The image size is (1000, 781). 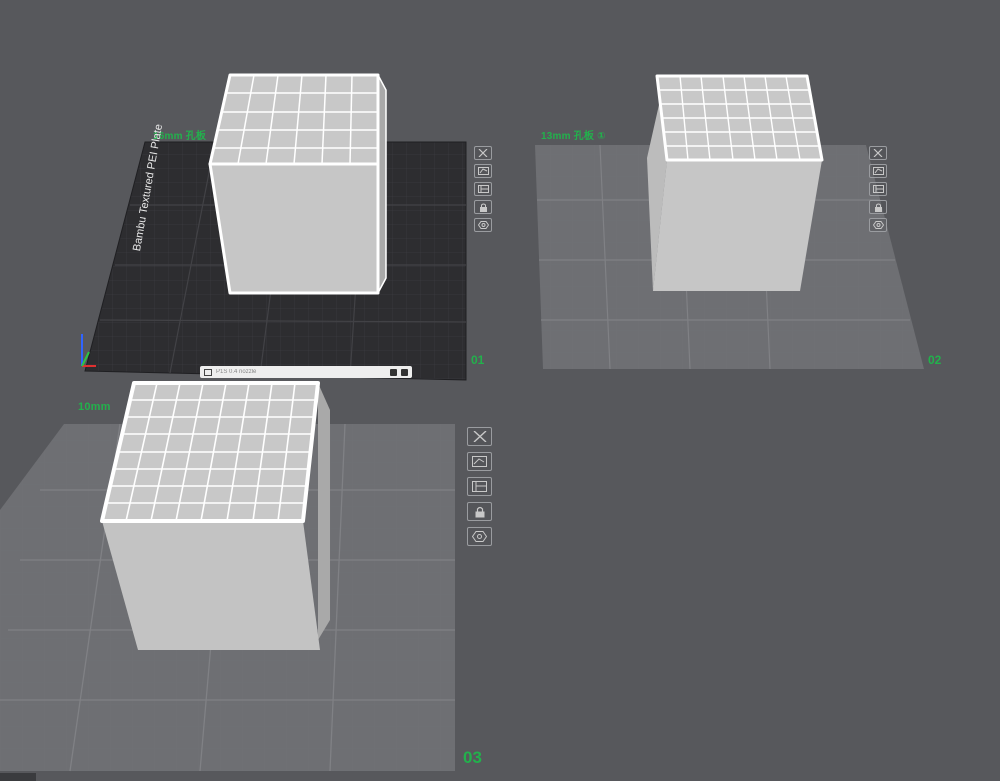 What do you see at coordinates (472, 757) in the screenshot?
I see `plate-03-number: 03` at bounding box center [472, 757].